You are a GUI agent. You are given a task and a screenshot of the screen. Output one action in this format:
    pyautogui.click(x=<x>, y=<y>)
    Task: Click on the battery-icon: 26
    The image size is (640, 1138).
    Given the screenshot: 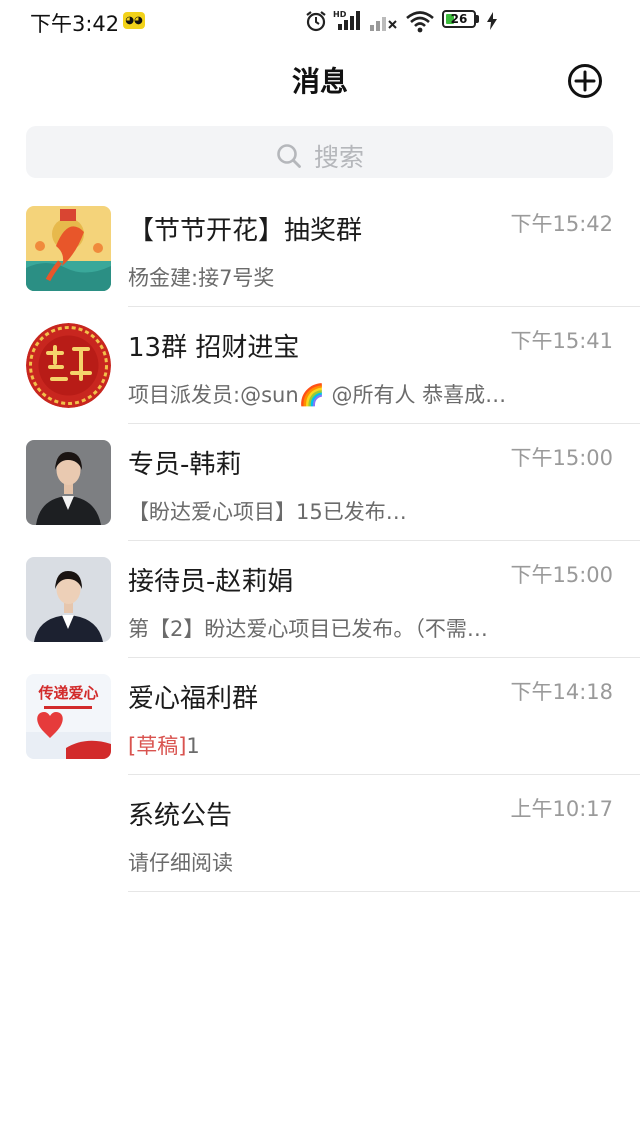 What is the action you would take?
    pyautogui.click(x=459, y=19)
    